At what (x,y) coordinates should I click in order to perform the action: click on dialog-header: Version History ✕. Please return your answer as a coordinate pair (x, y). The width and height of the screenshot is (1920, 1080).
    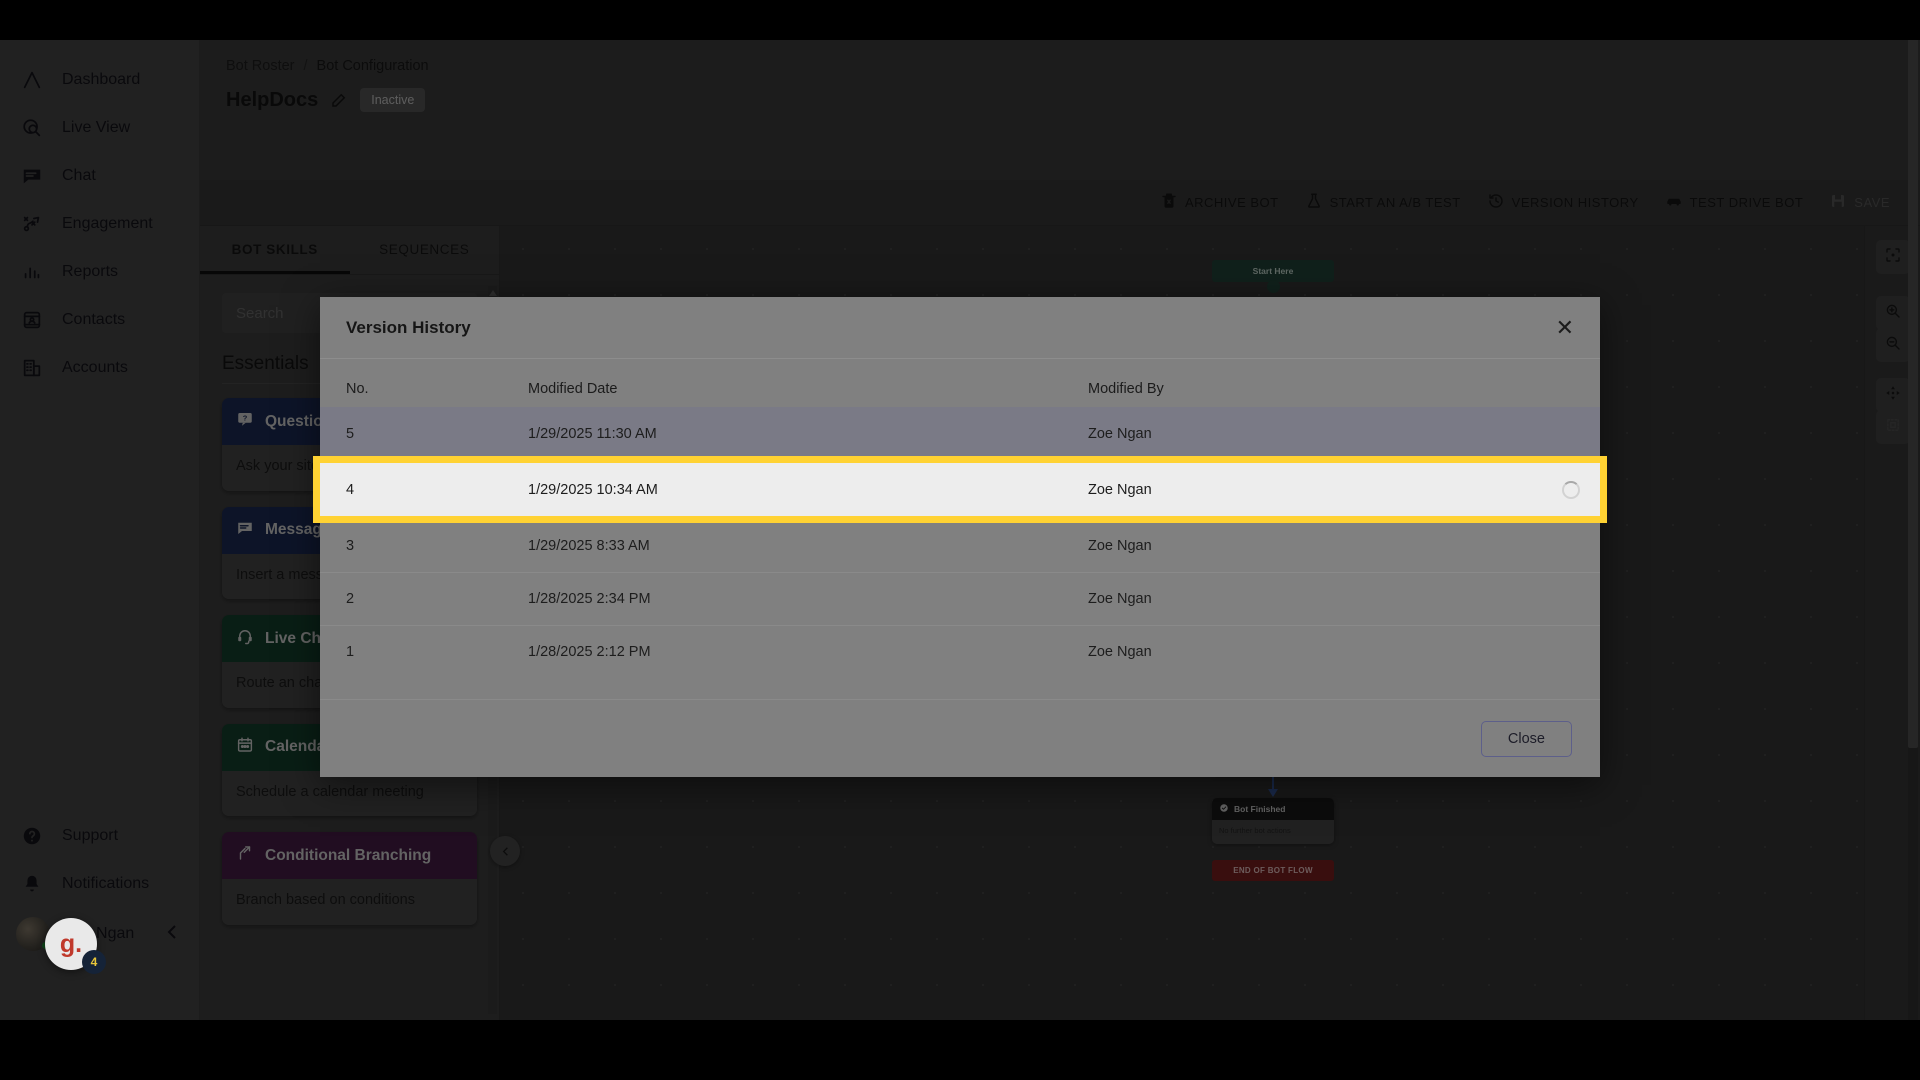
    Looking at the image, I should click on (960, 328).